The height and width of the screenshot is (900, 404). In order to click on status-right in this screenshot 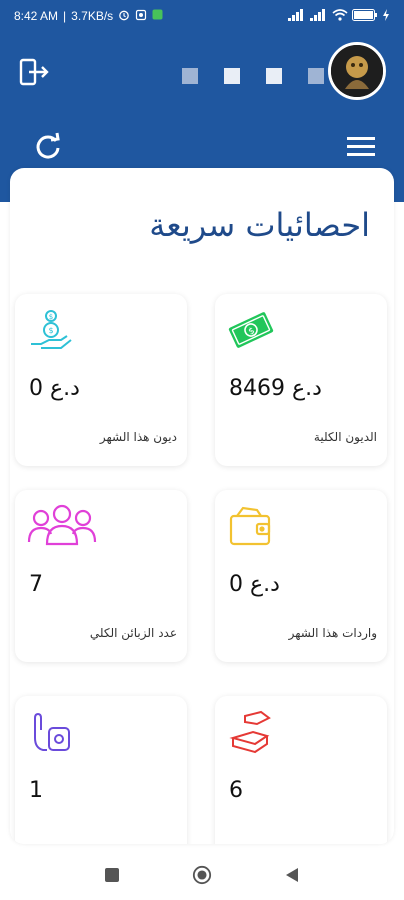, I will do `click(339, 16)`.